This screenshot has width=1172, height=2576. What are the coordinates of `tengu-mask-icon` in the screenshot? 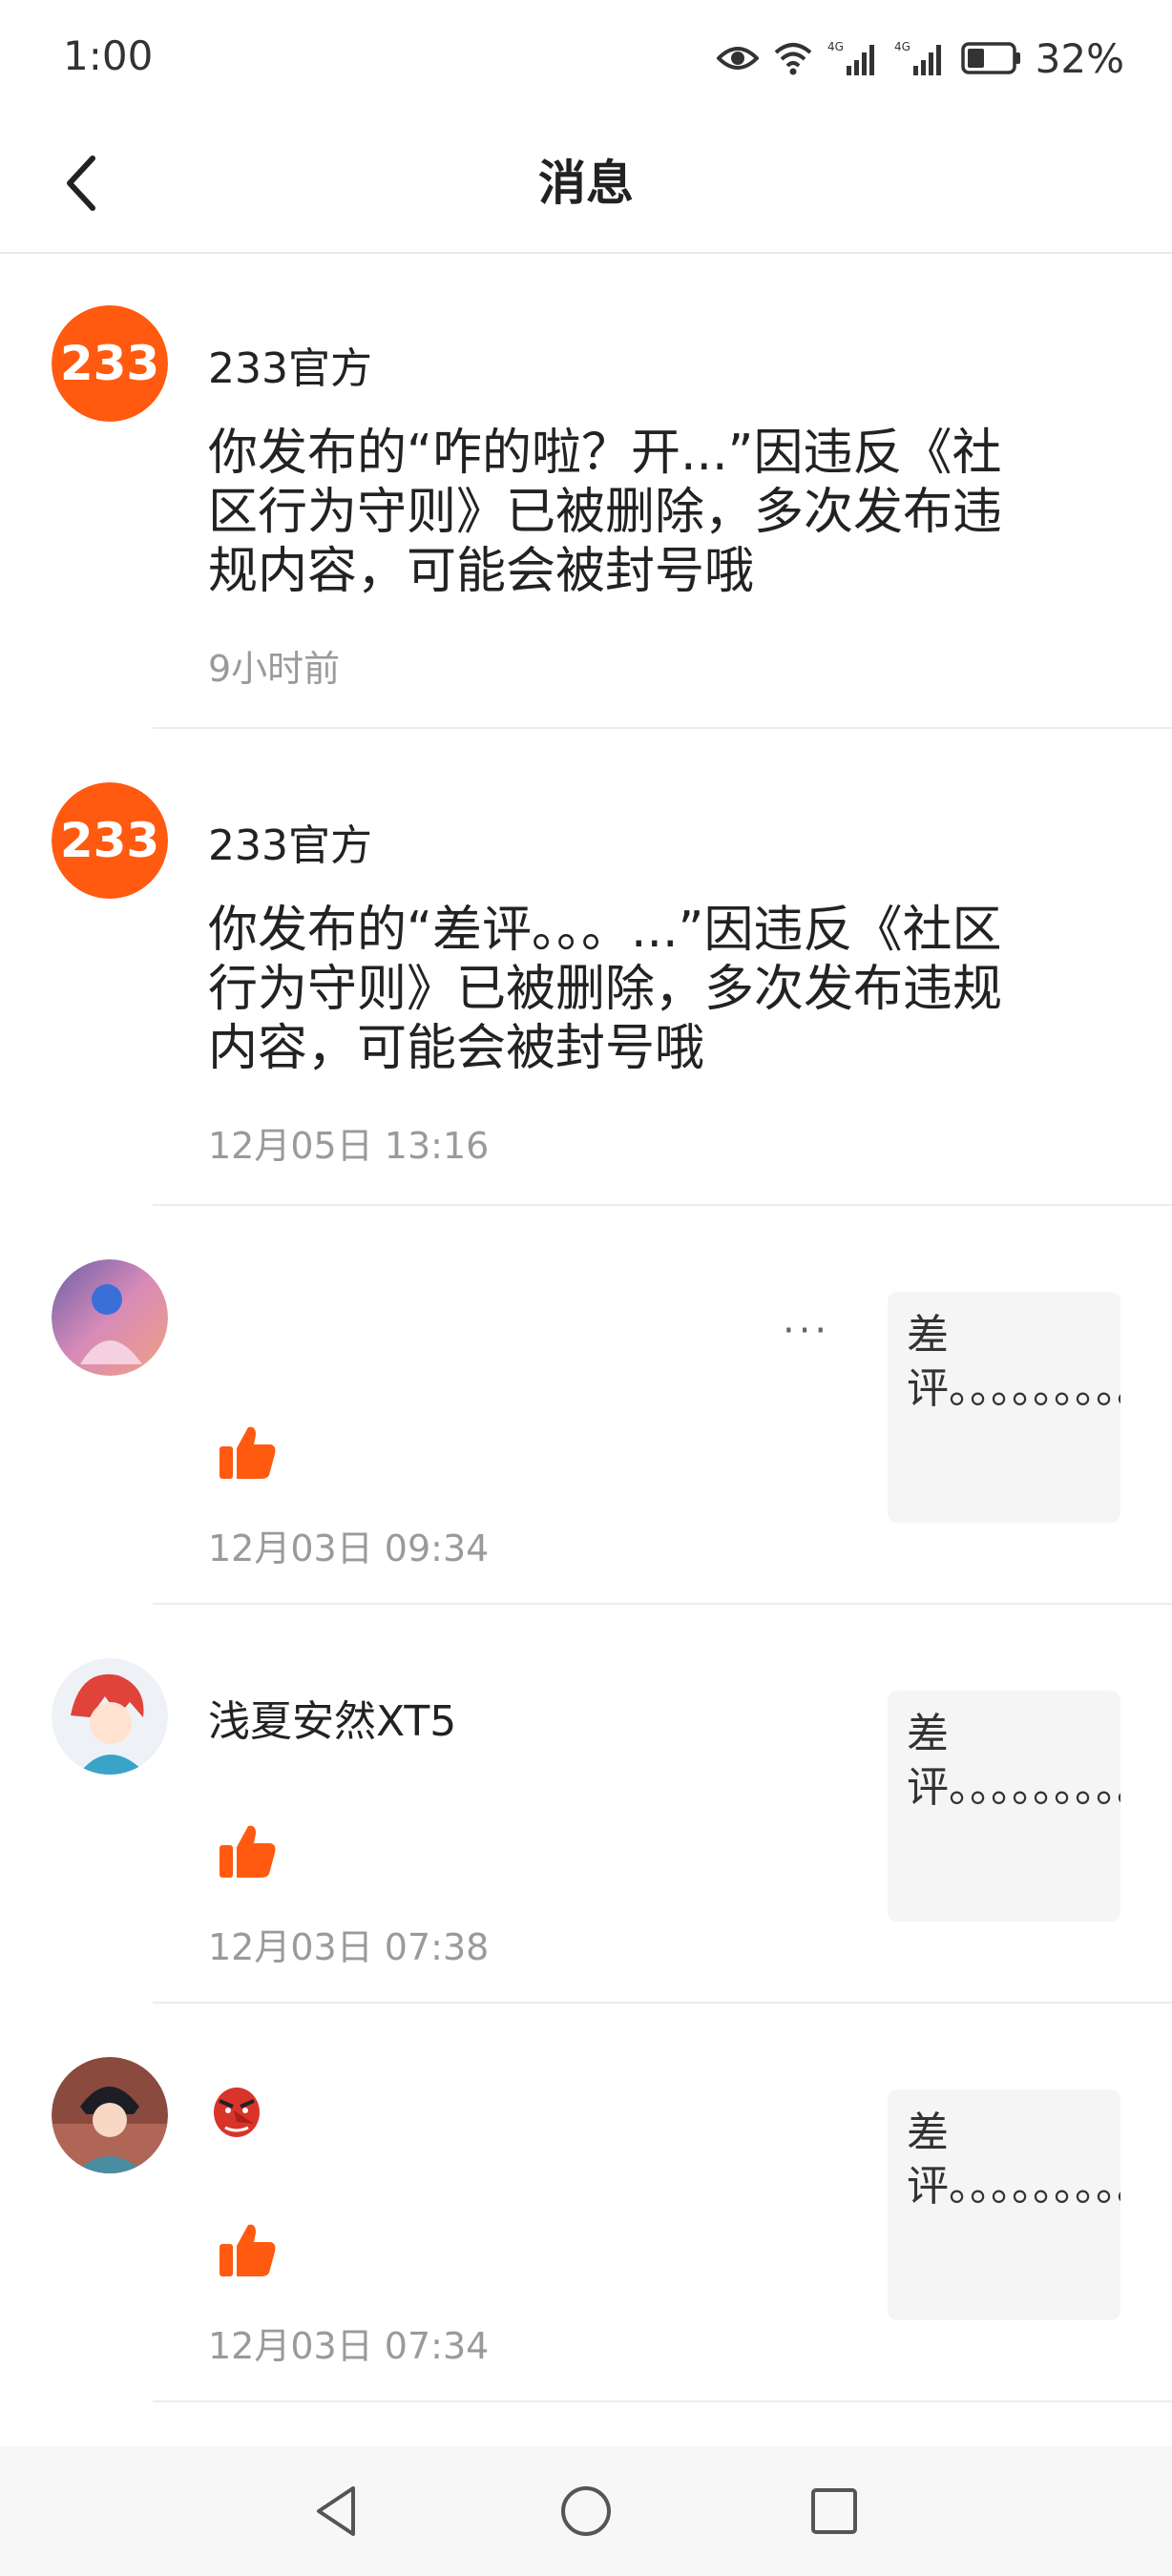 It's located at (236, 2110).